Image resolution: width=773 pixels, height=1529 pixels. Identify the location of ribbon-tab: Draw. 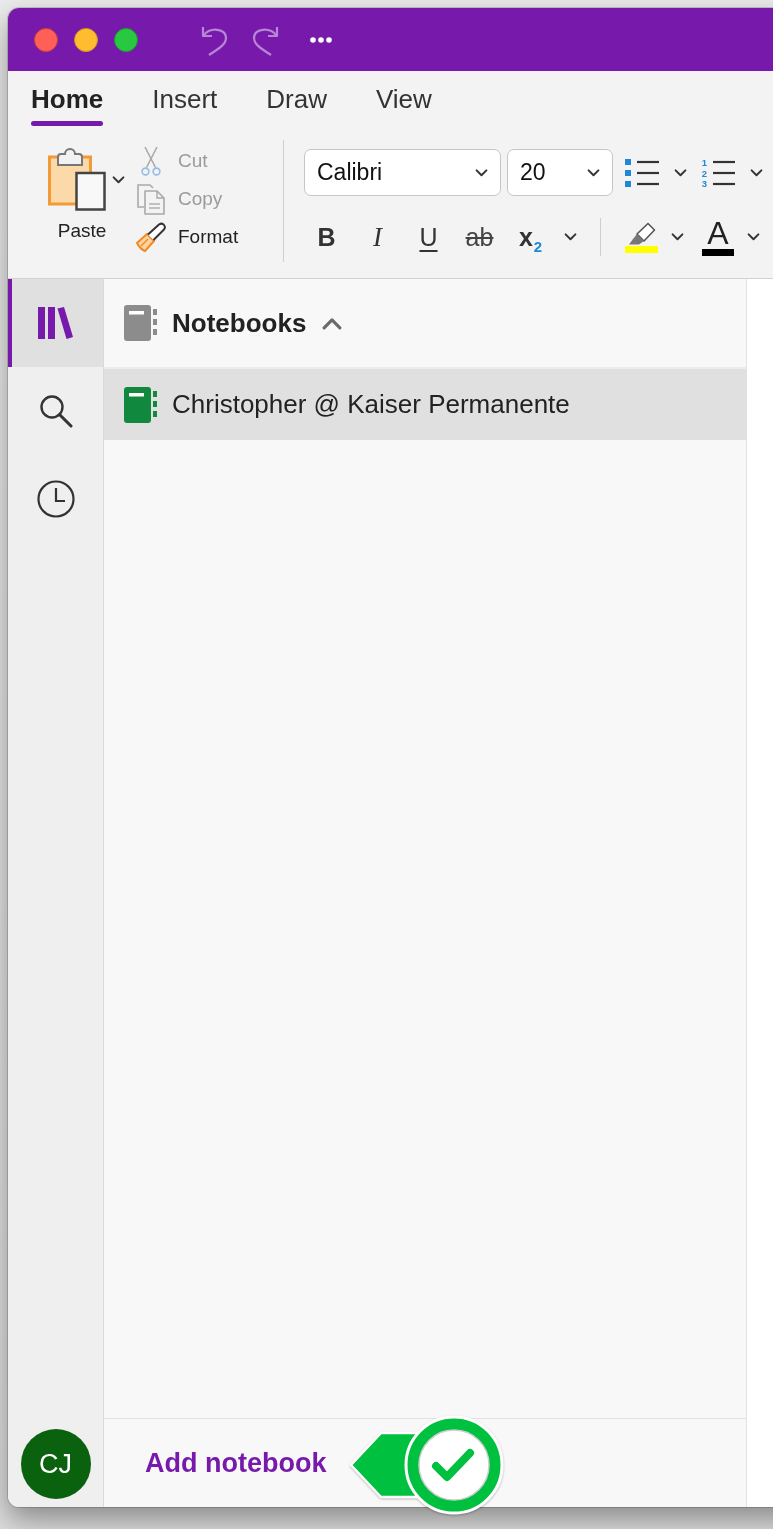
(296, 98).